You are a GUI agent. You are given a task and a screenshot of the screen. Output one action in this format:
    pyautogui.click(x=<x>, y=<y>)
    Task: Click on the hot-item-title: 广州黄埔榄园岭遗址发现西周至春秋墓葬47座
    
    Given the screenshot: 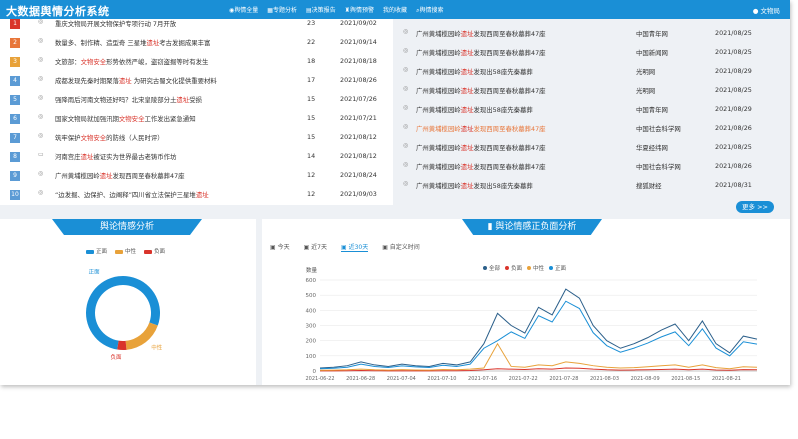 What is the action you would take?
    pyautogui.click(x=120, y=175)
    